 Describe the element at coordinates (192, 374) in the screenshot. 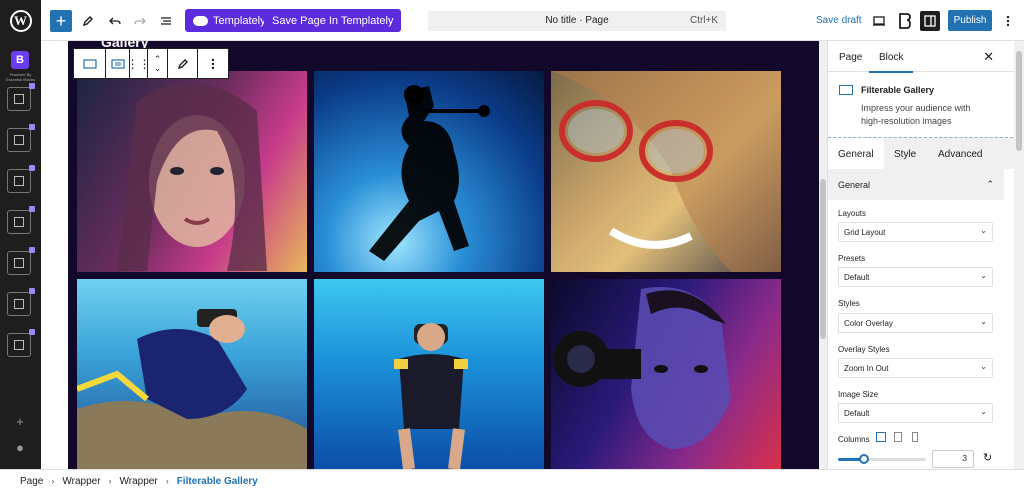

I see `gallery-image-diver-reef` at that location.